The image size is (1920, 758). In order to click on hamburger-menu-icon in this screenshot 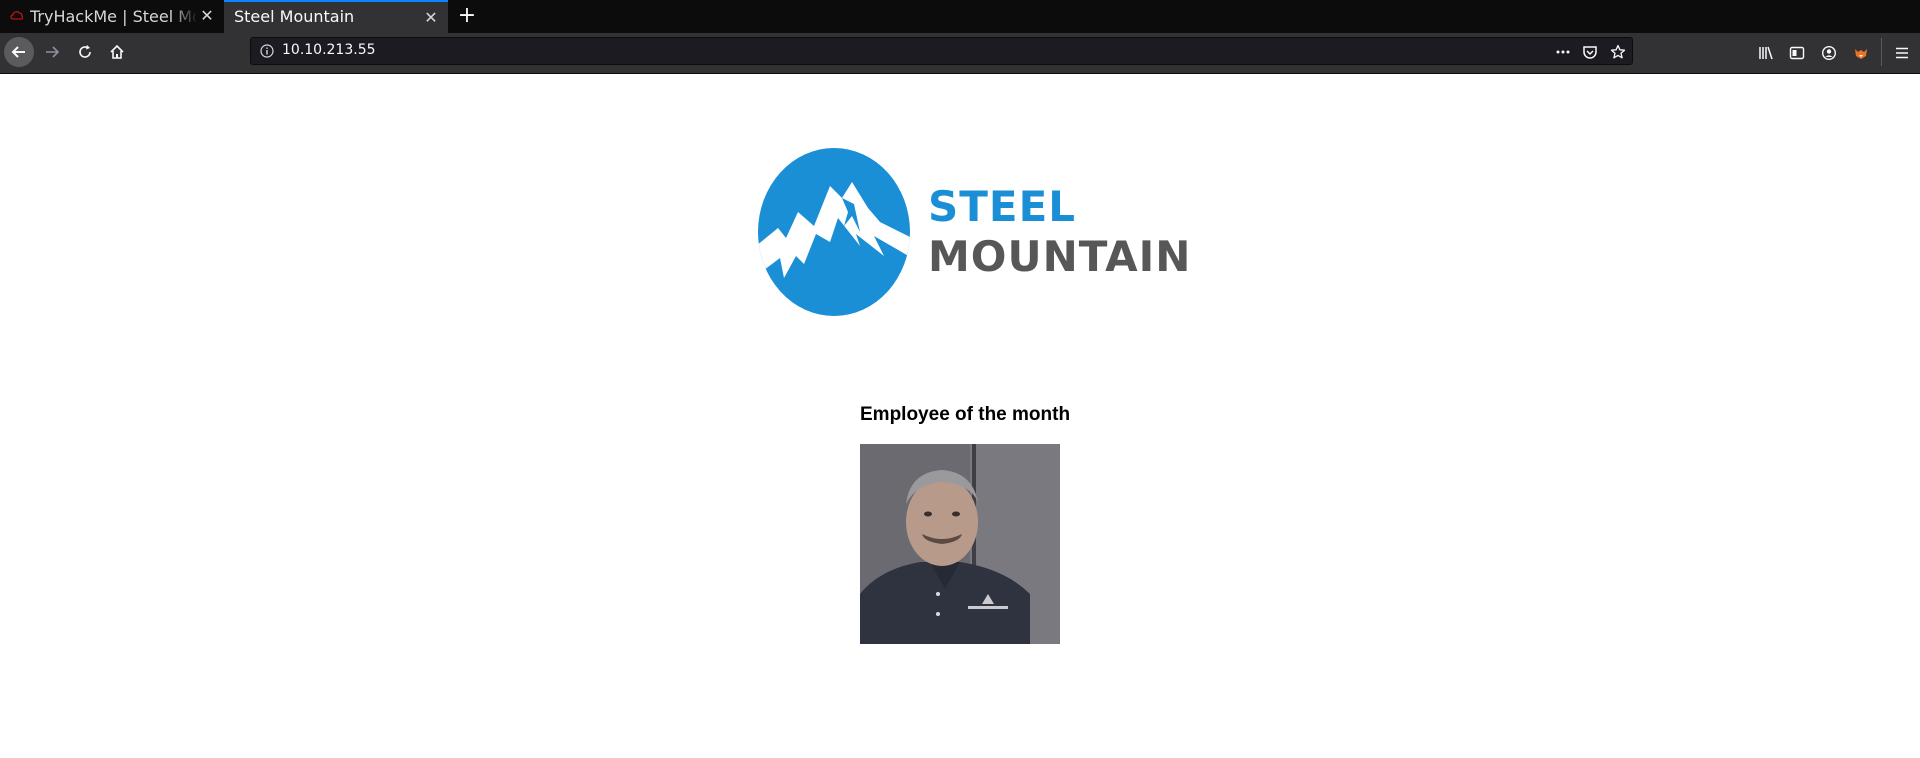, I will do `click(1902, 53)`.